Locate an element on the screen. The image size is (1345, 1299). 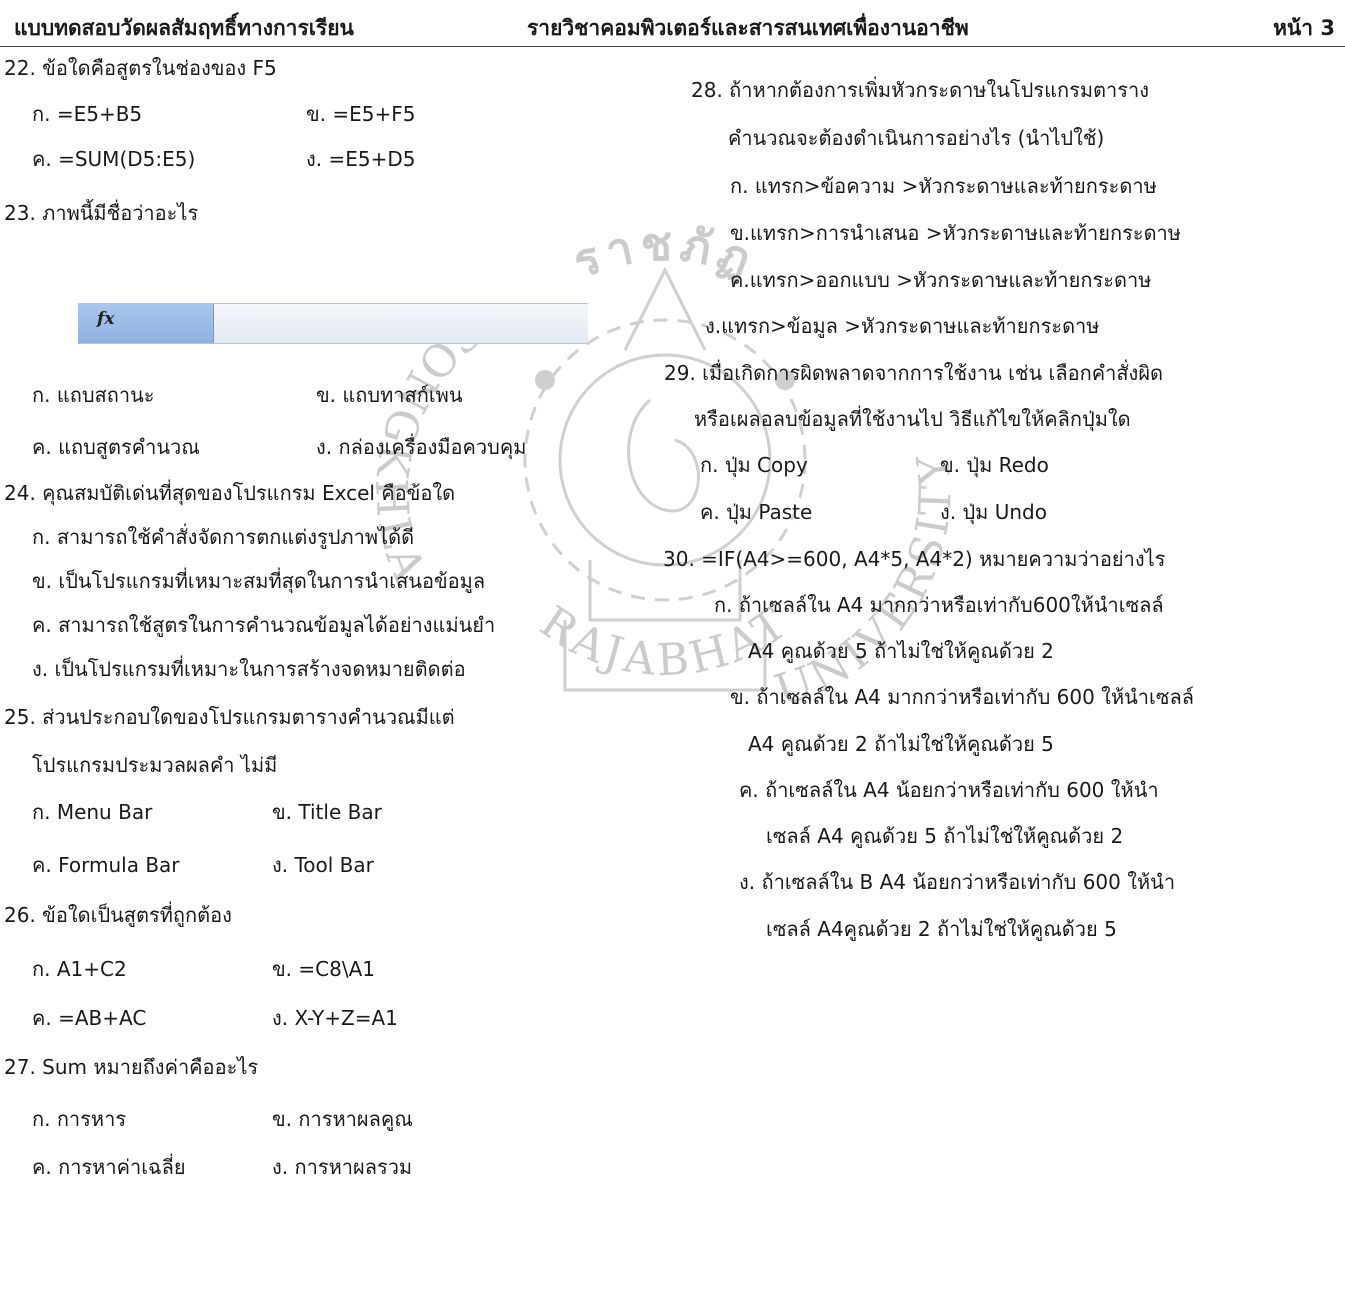
watermark-right-text: UNIVERSITY is located at coordinates (863, 582).